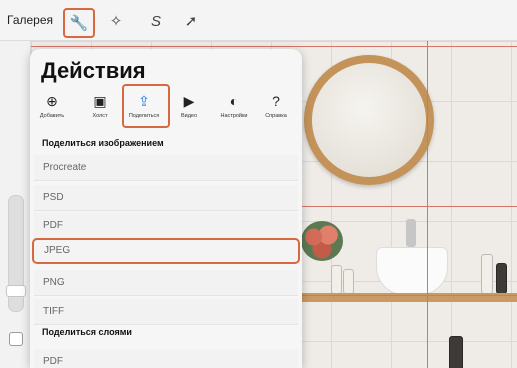 Image resolution: width=517 pixels, height=368 pixels. What do you see at coordinates (87, 332) in the screenshot?
I see `share-layers-heading: Поделиться слоями` at bounding box center [87, 332].